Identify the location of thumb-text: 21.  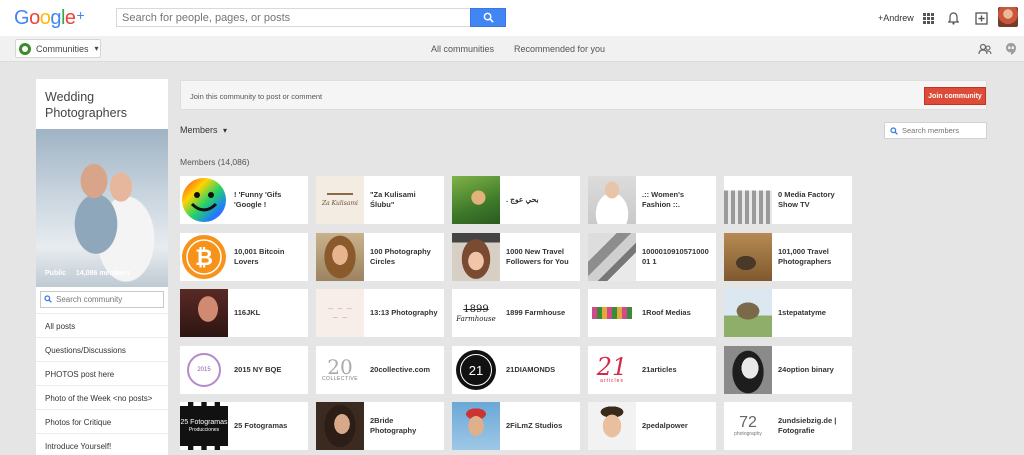
(612, 367).